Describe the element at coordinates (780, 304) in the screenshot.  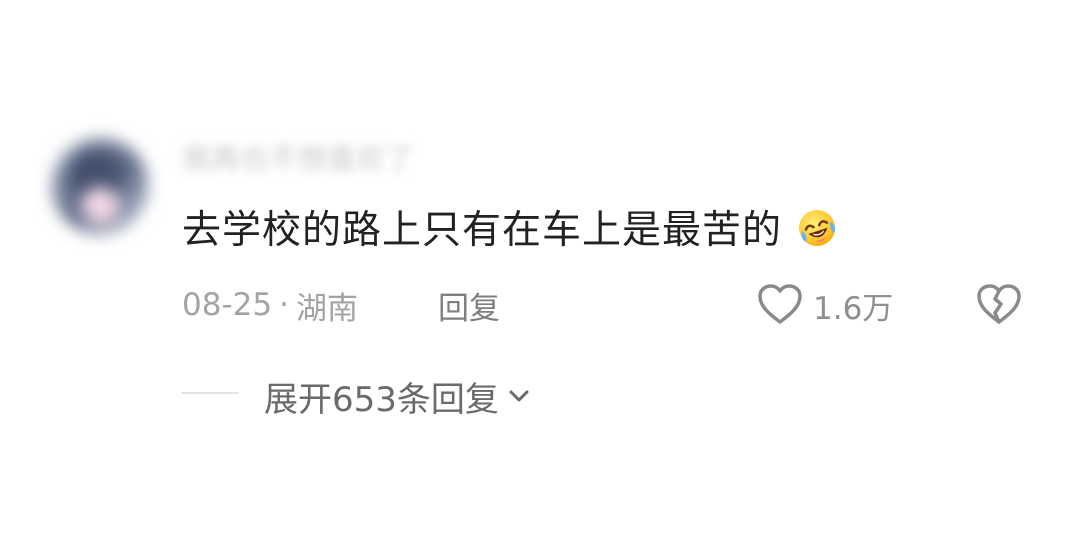
I see `heart-outline-icon` at that location.